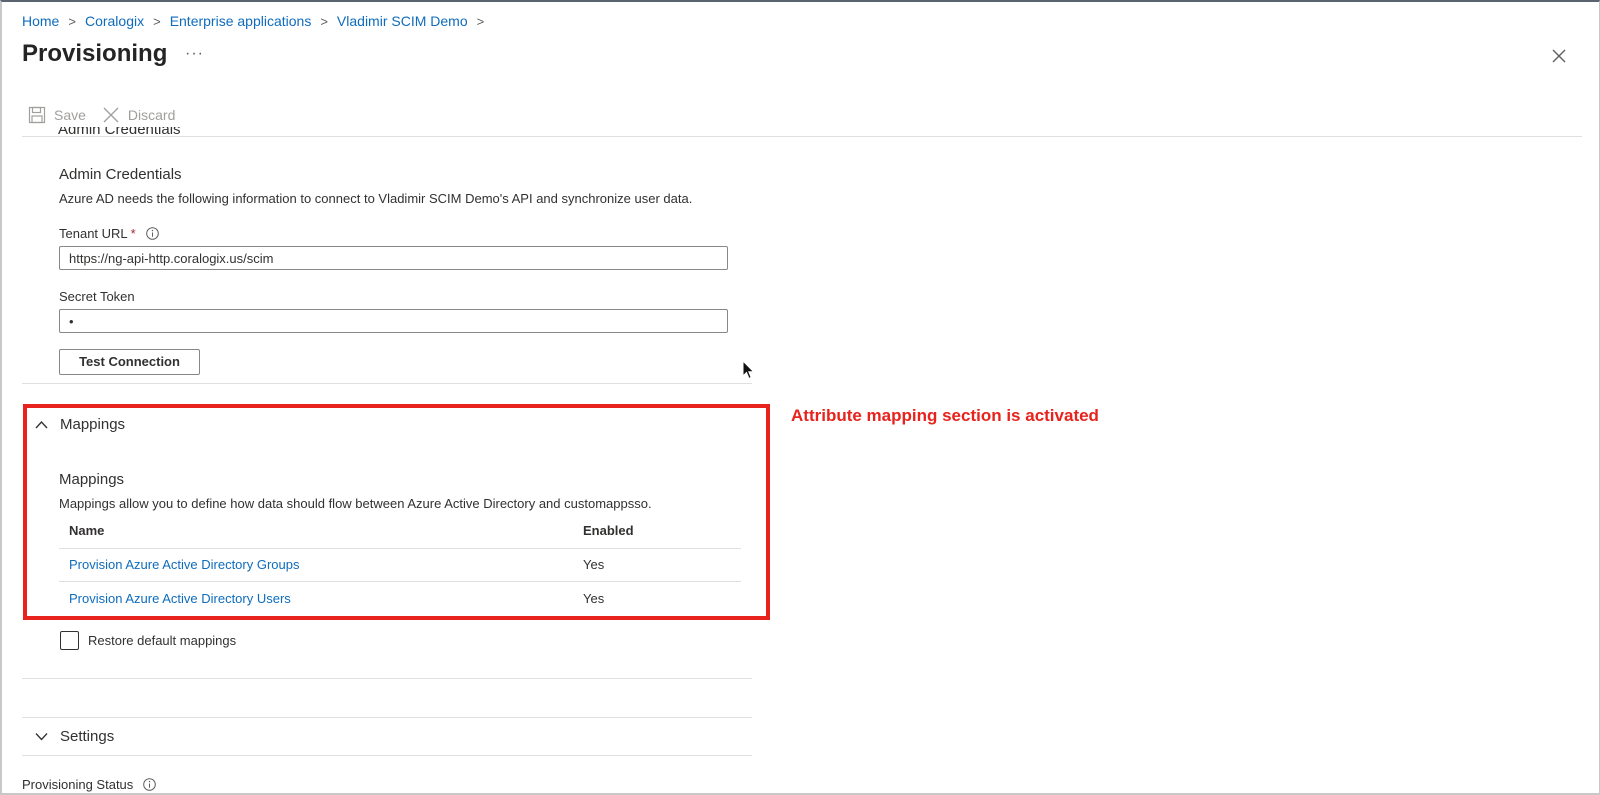 The width and height of the screenshot is (1600, 795). Describe the element at coordinates (184, 564) in the screenshot. I see `mapping-row-groups-link: Provision Azure Active Directory Groups` at that location.